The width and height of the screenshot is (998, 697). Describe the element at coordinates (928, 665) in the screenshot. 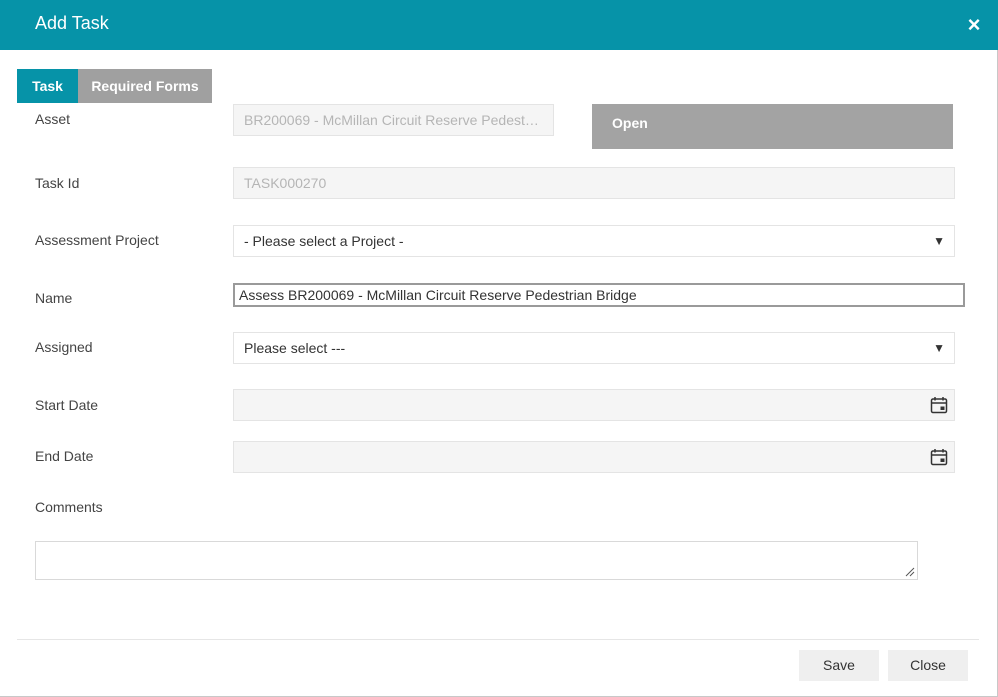

I see `close-button: Close` at that location.